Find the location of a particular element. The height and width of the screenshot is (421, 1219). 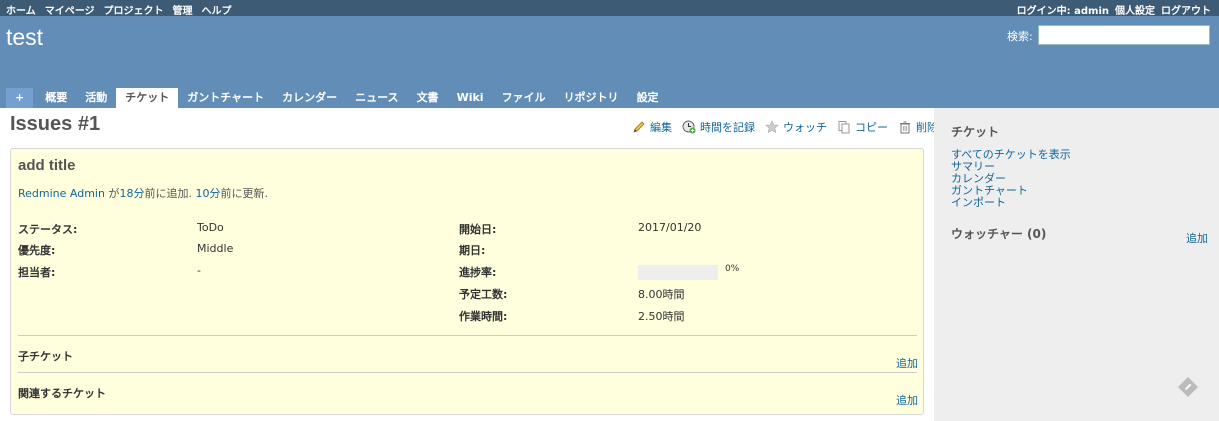

top-menu-help-link: ヘルプ is located at coordinates (217, 9).